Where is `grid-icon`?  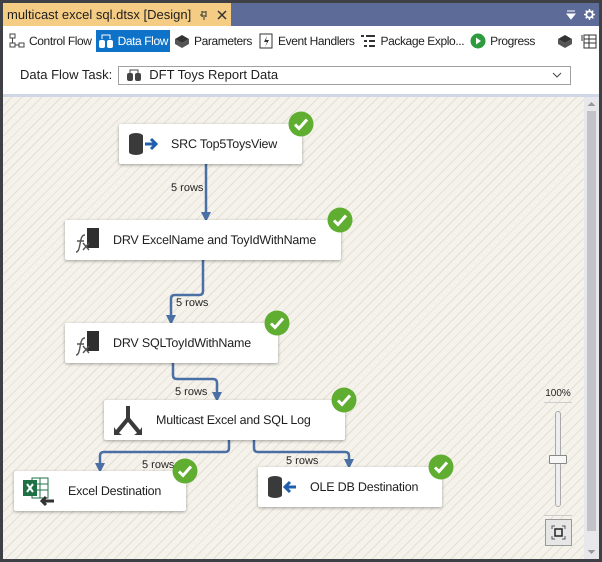
grid-icon is located at coordinates (589, 41).